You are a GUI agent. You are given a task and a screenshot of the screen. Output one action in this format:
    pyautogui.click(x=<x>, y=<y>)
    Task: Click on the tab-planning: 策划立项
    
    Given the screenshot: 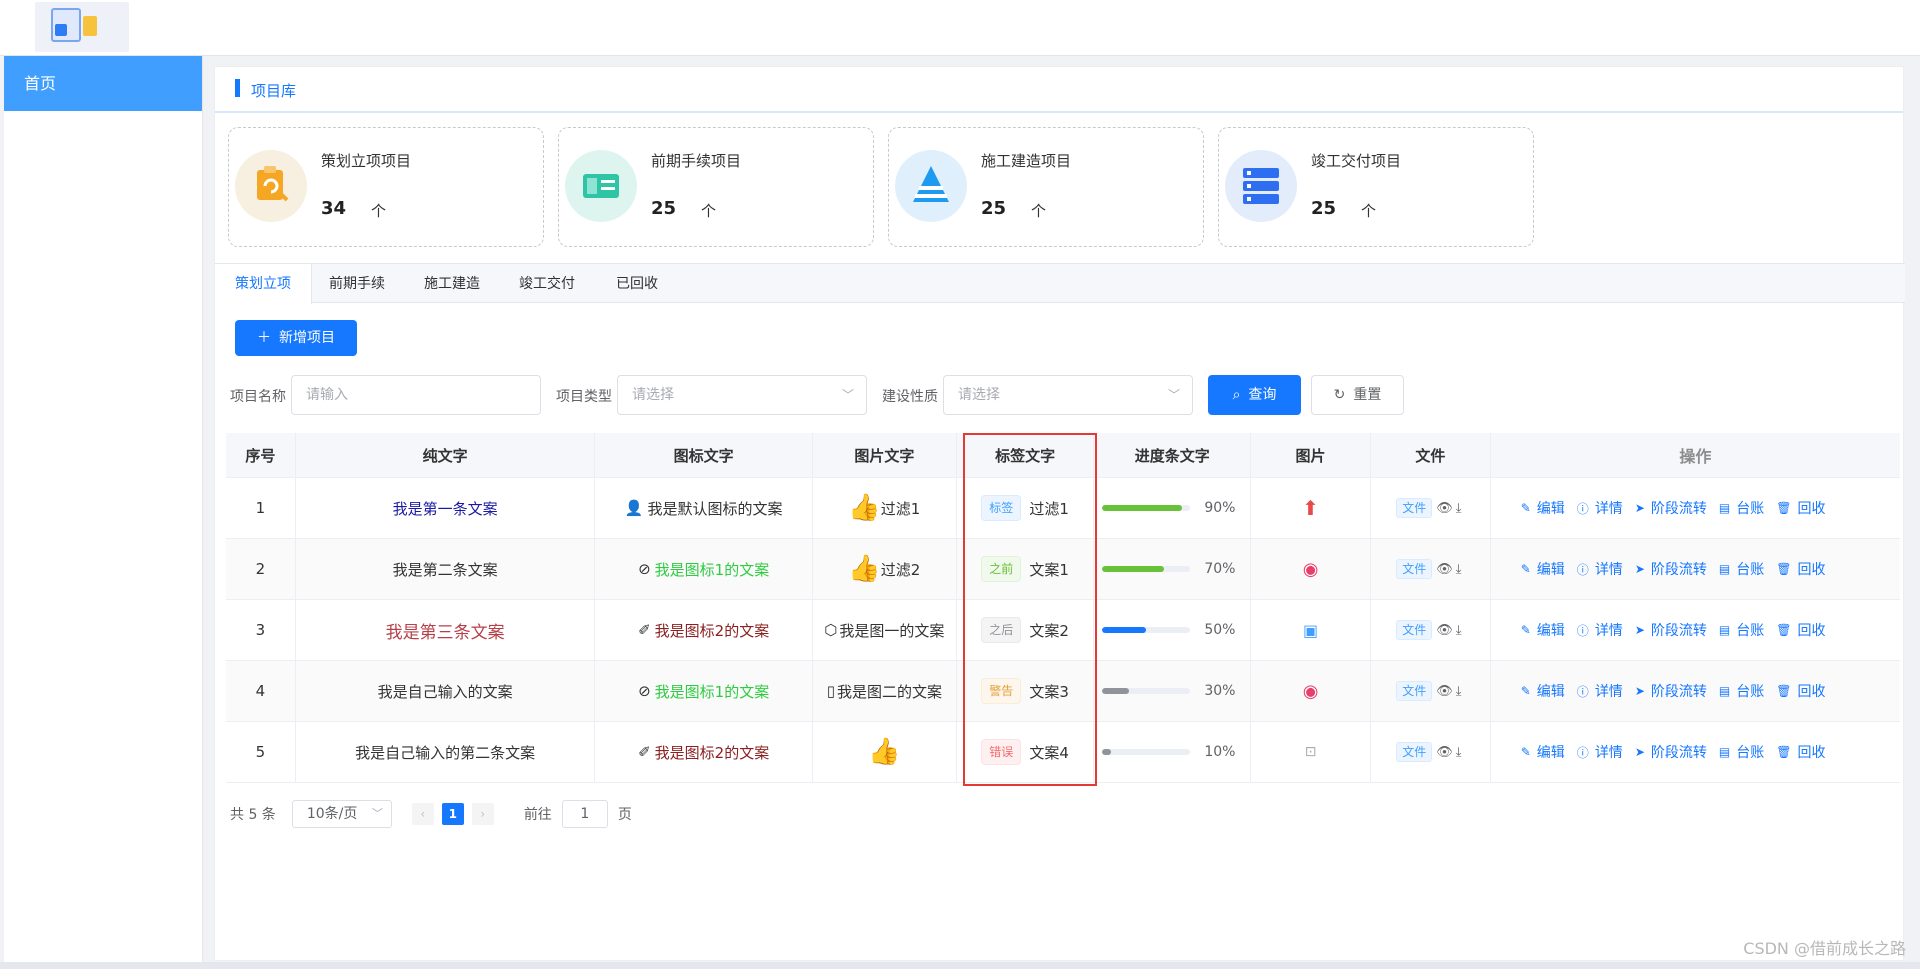 What is the action you would take?
    pyautogui.click(x=263, y=284)
    